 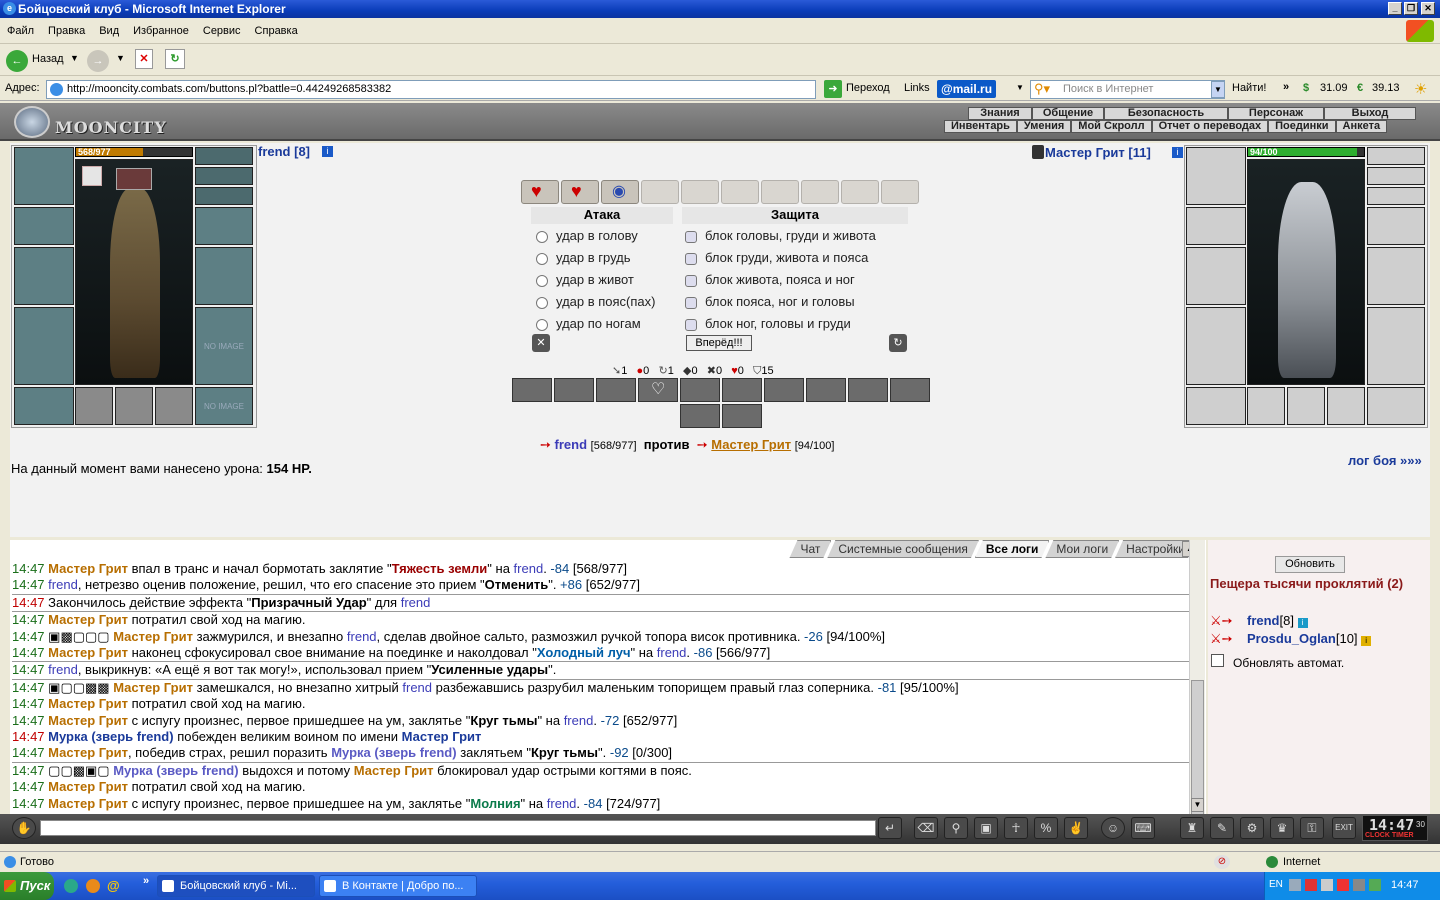 What do you see at coordinates (980, 126) in the screenshot?
I see `nav-inventory: Инвентарь` at bounding box center [980, 126].